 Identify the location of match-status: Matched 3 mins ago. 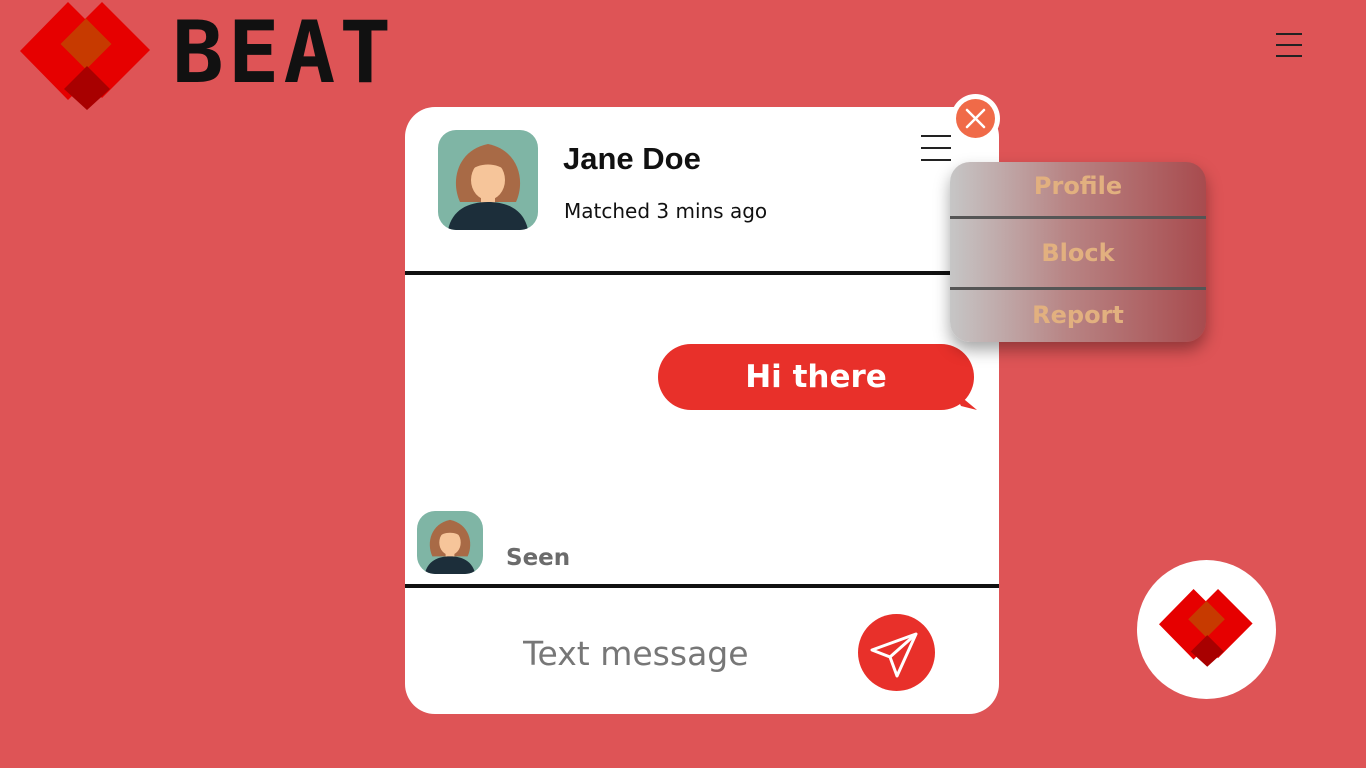
(666, 211).